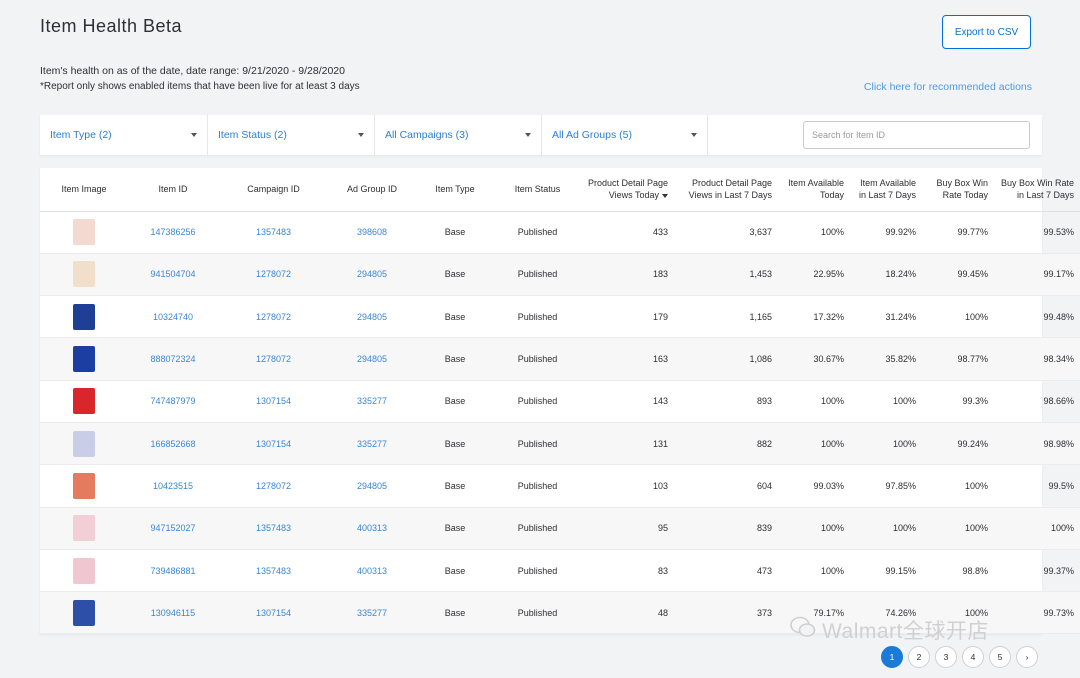 The image size is (1080, 678). I want to click on col-pdp-views-7d: Product Detail Page Views in Last 7 Days, so click(732, 190).